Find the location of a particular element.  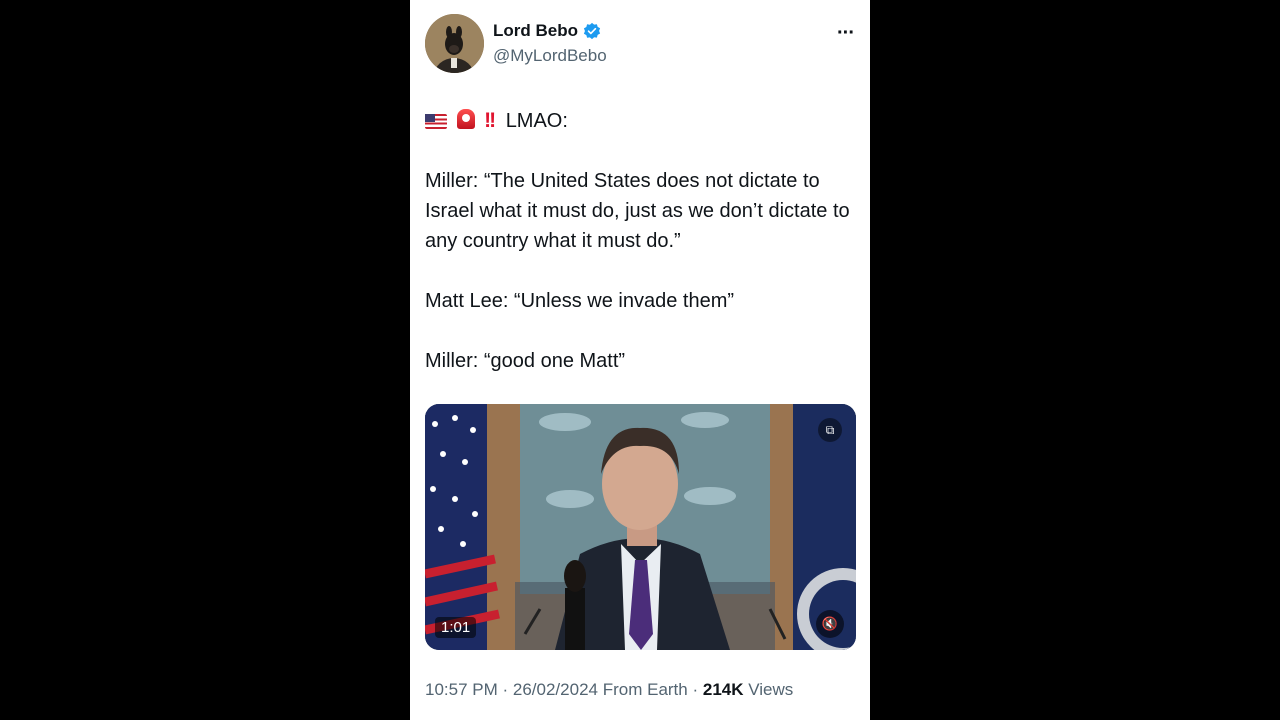

tweet-paragraph: Miller: “good one Matt” is located at coordinates (525, 361).